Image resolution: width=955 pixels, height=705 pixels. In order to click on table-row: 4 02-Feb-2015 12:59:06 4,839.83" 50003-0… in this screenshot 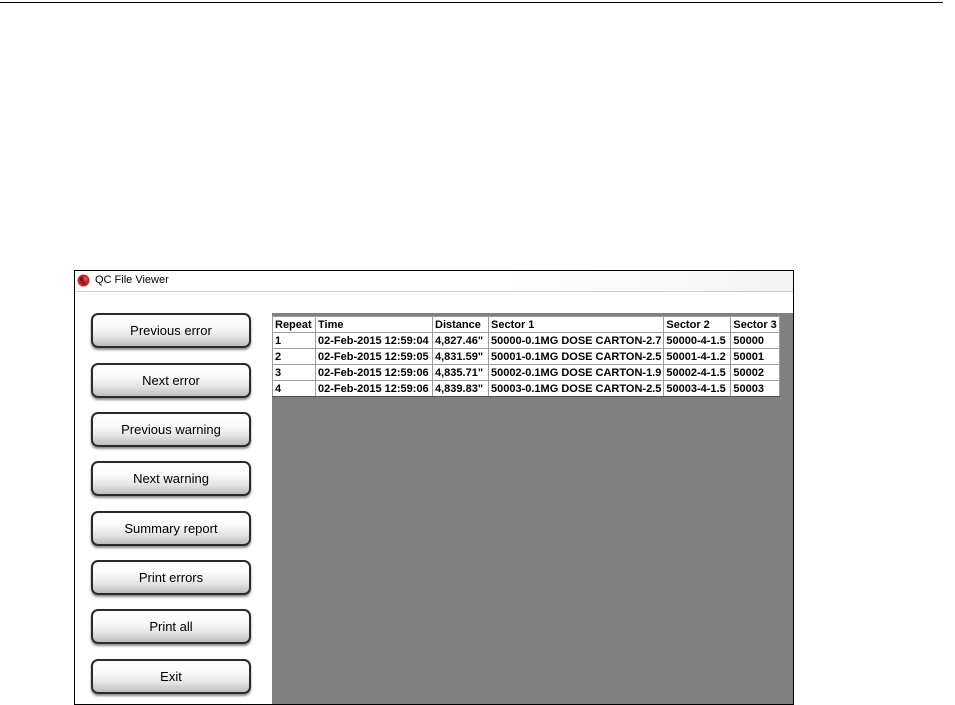, I will do `click(526, 388)`.